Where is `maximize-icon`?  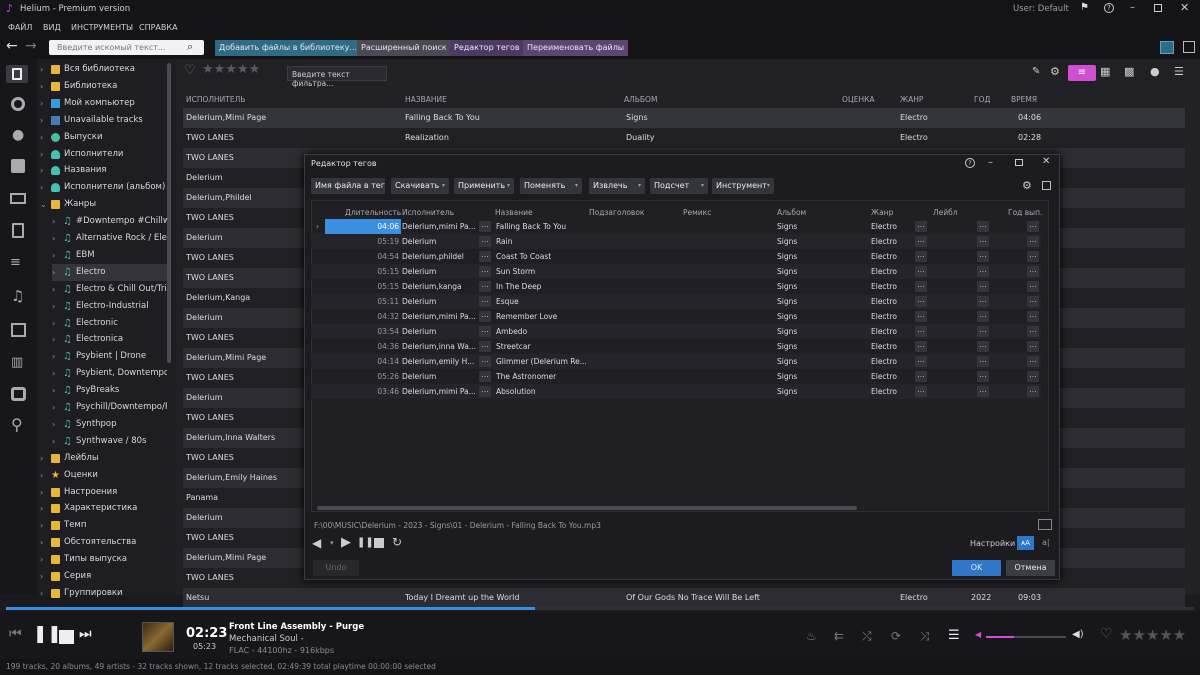
maximize-icon is located at coordinates (1158, 8).